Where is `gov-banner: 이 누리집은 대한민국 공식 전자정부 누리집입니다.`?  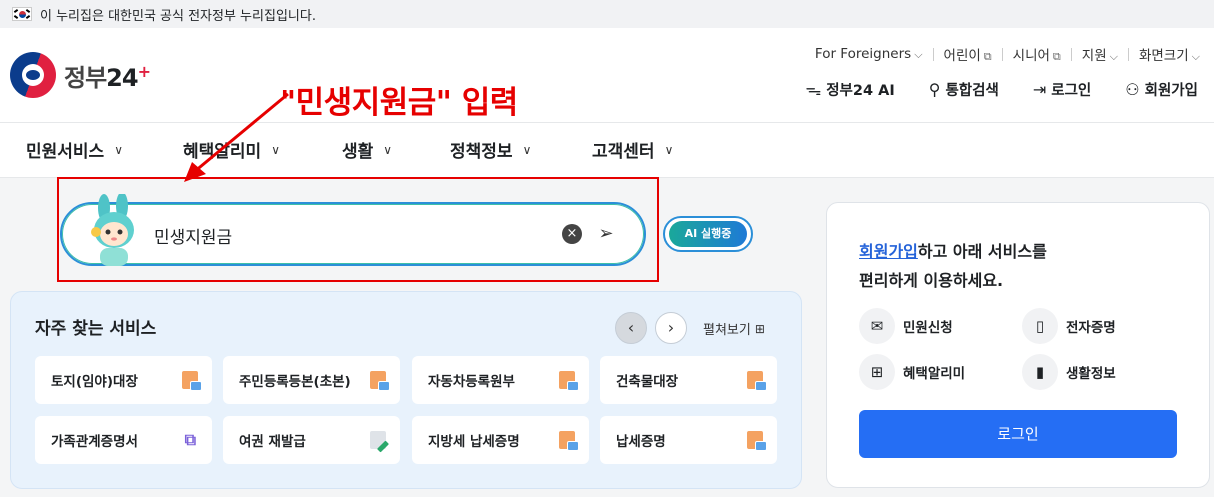
gov-banner: 이 누리집은 대한민국 공식 전자정부 누리집입니다. is located at coordinates (607, 14).